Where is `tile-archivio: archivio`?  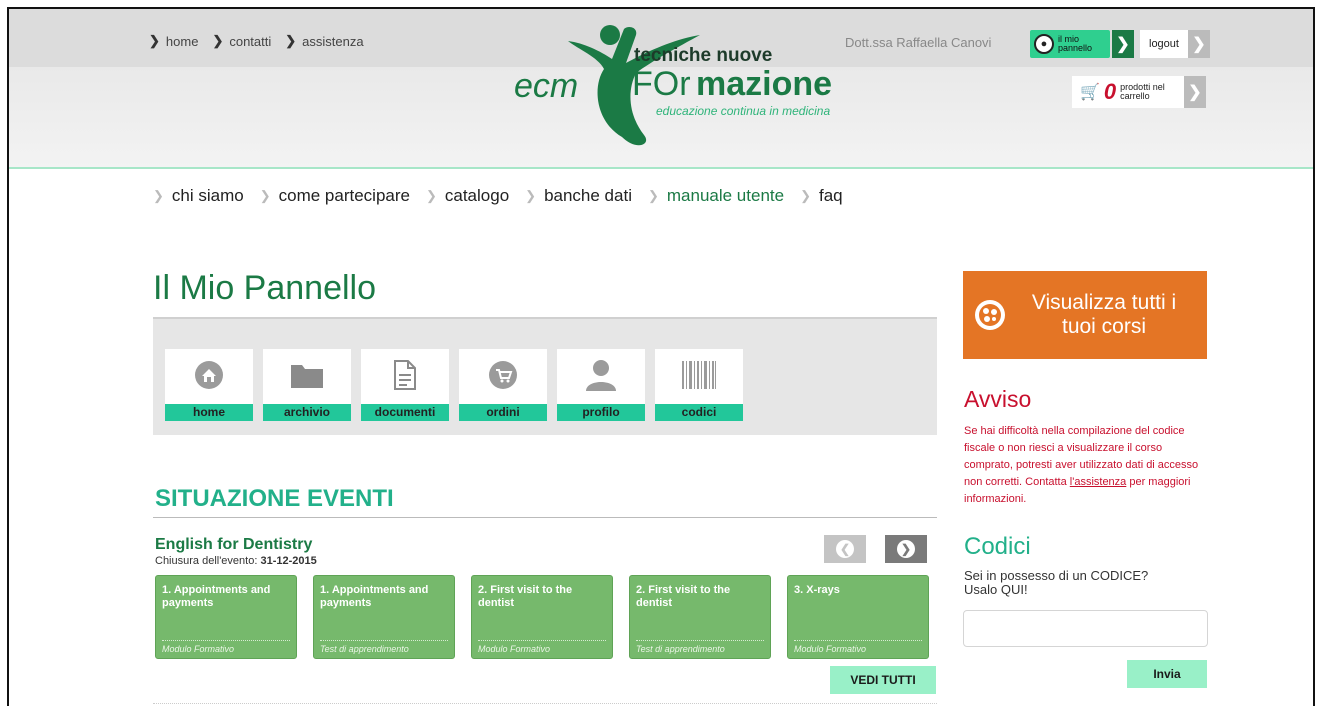
tile-archivio: archivio is located at coordinates (307, 385).